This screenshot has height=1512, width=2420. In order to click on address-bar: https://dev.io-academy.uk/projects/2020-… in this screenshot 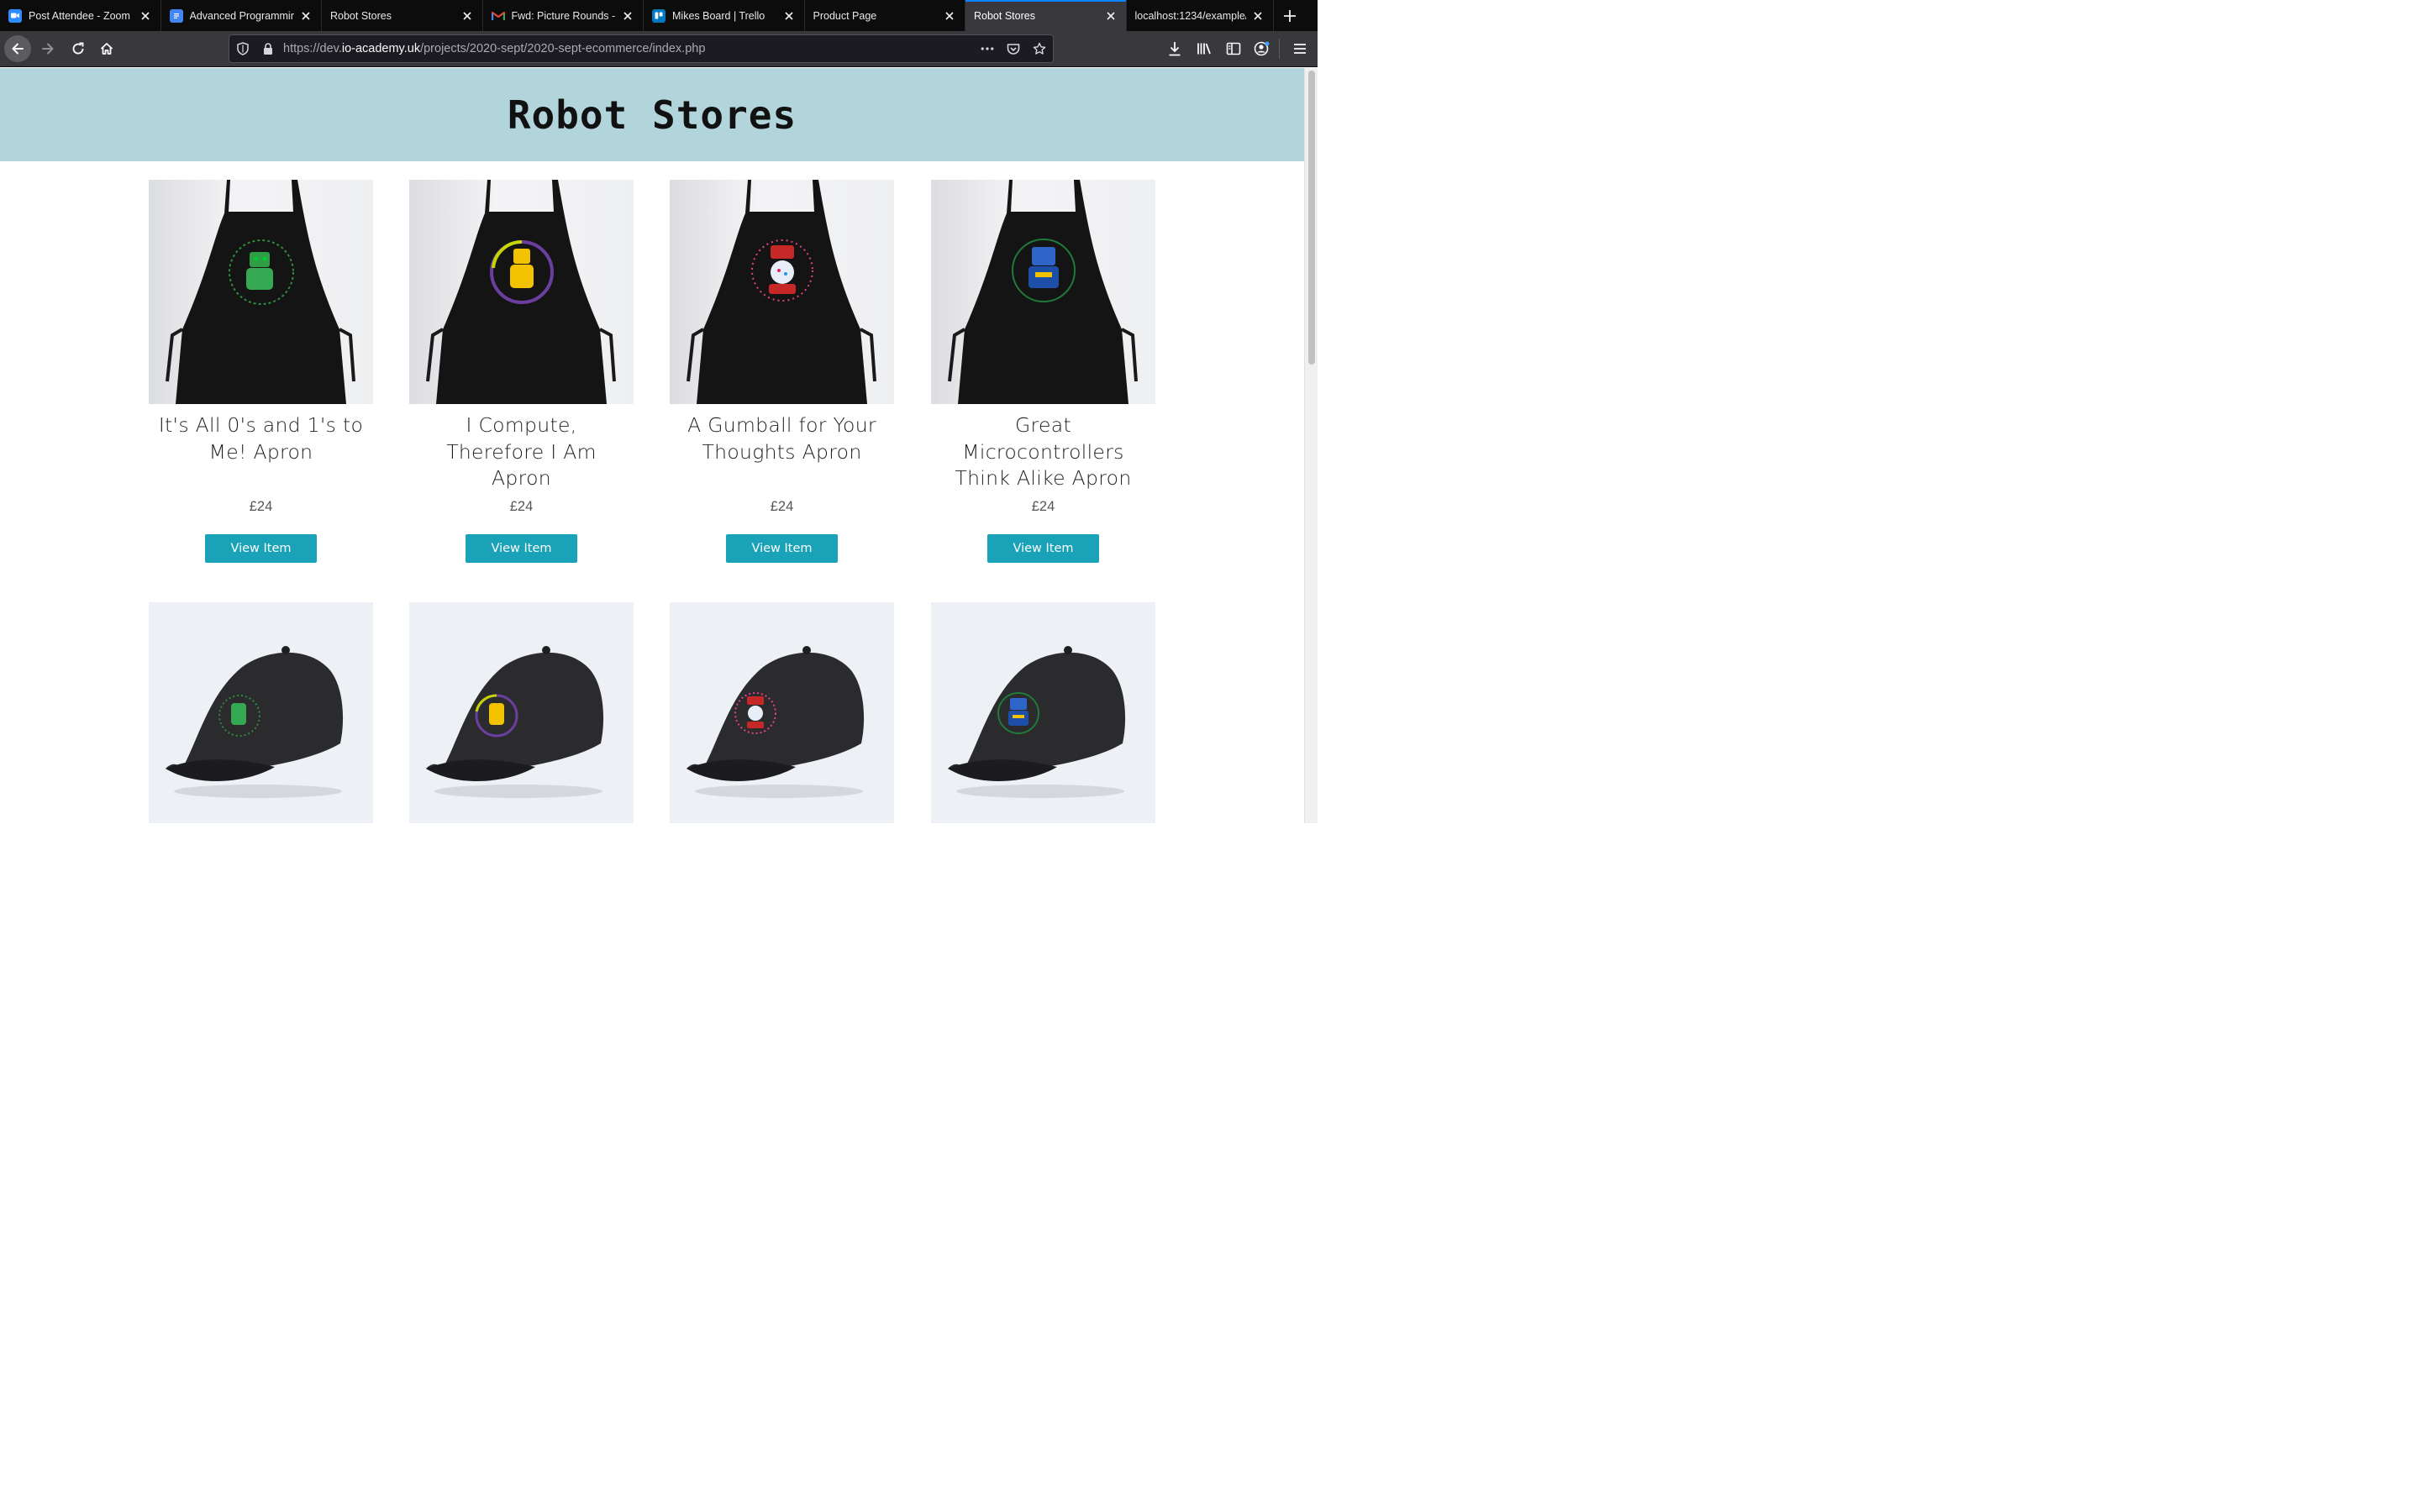, I will do `click(642, 48)`.